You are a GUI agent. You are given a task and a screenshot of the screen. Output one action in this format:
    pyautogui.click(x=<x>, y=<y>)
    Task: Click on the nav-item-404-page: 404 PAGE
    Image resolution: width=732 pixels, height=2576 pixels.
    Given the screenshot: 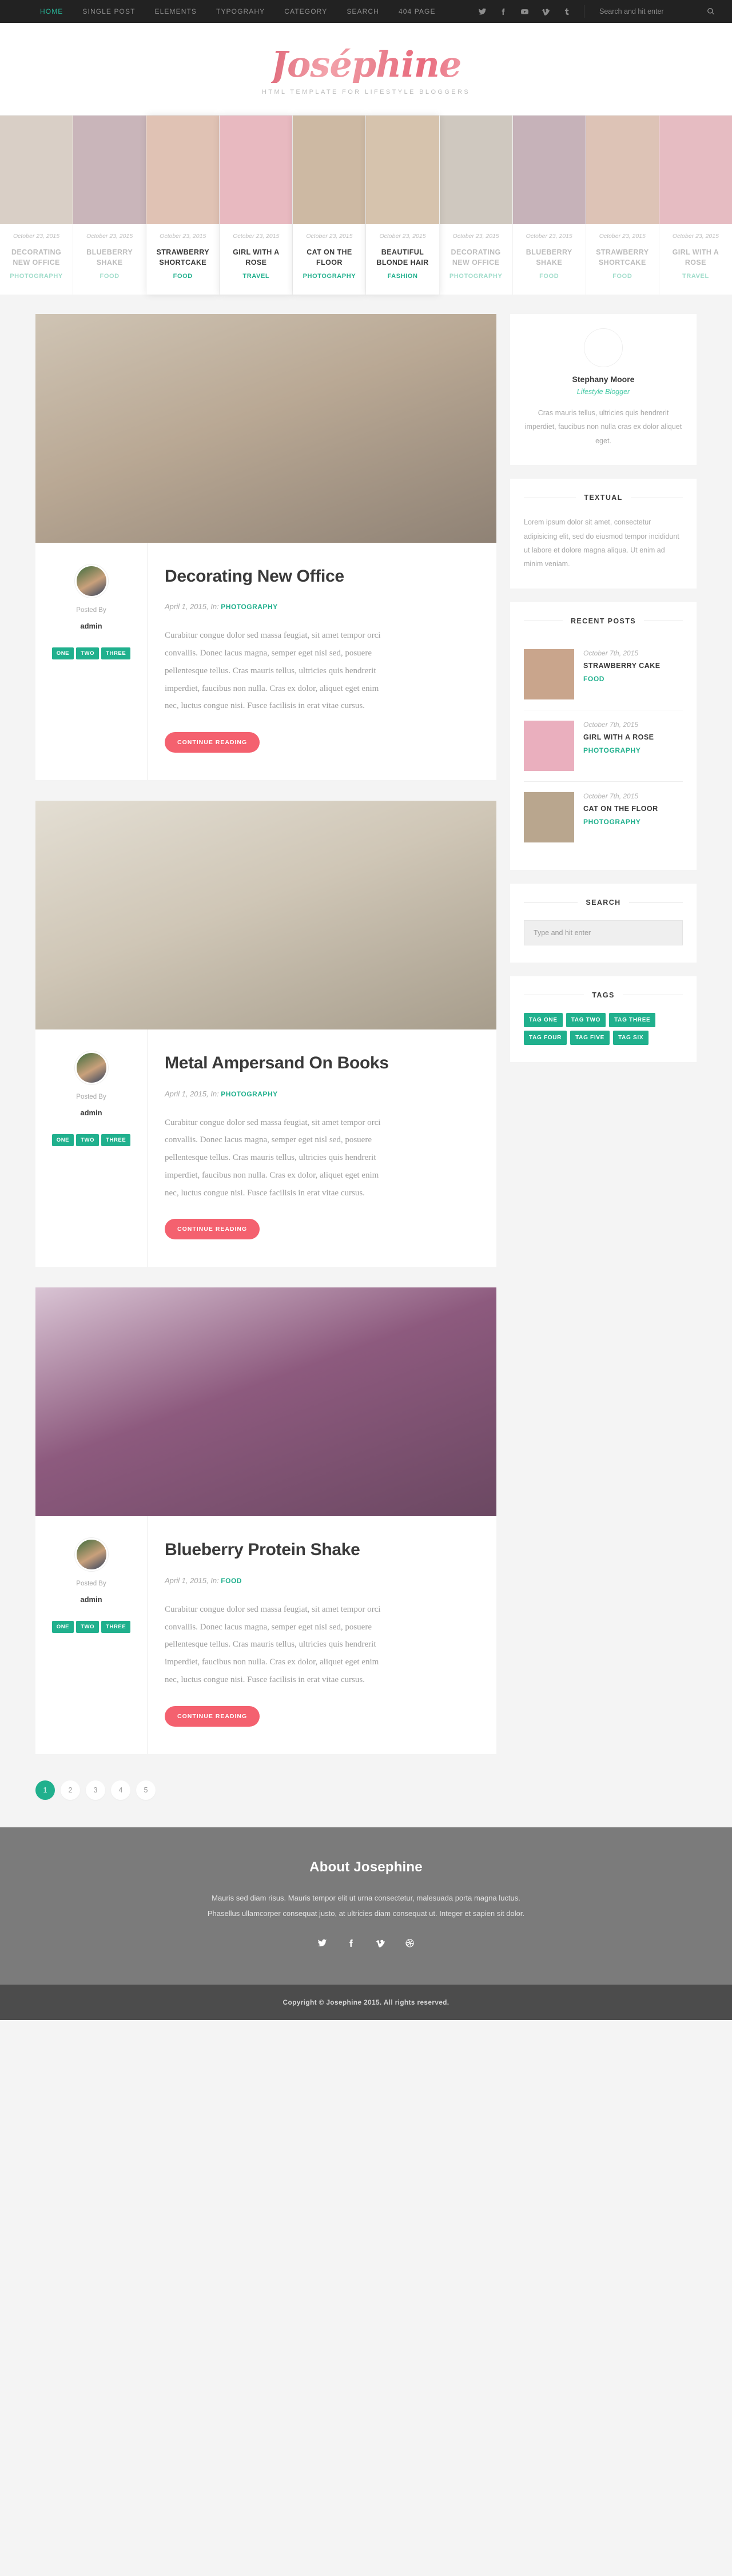 What is the action you would take?
    pyautogui.click(x=417, y=11)
    